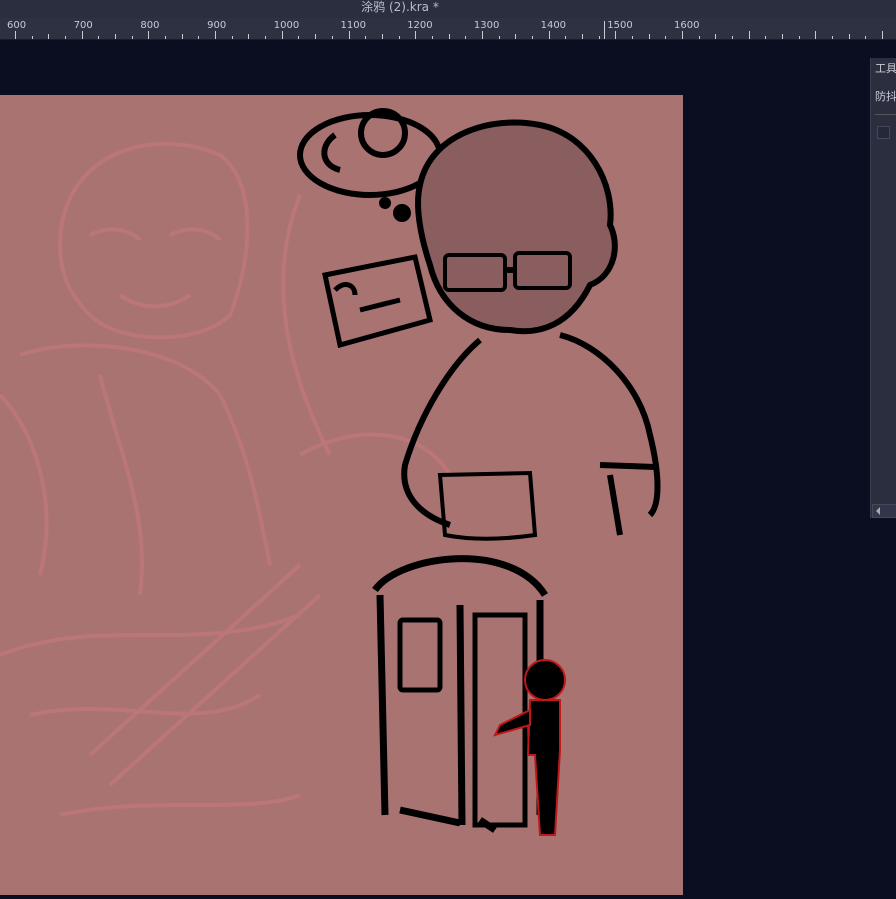 This screenshot has width=896, height=899. What do you see at coordinates (353, 25) in the screenshot?
I see `ruler-label: 1100` at bounding box center [353, 25].